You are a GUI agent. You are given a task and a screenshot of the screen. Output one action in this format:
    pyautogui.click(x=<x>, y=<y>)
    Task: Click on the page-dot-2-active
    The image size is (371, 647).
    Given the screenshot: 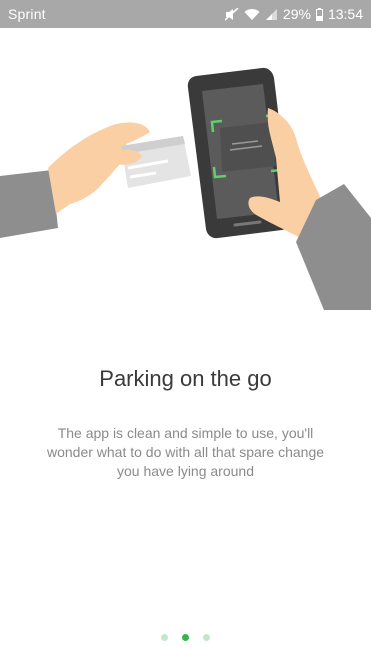 What is the action you would take?
    pyautogui.click(x=185, y=637)
    